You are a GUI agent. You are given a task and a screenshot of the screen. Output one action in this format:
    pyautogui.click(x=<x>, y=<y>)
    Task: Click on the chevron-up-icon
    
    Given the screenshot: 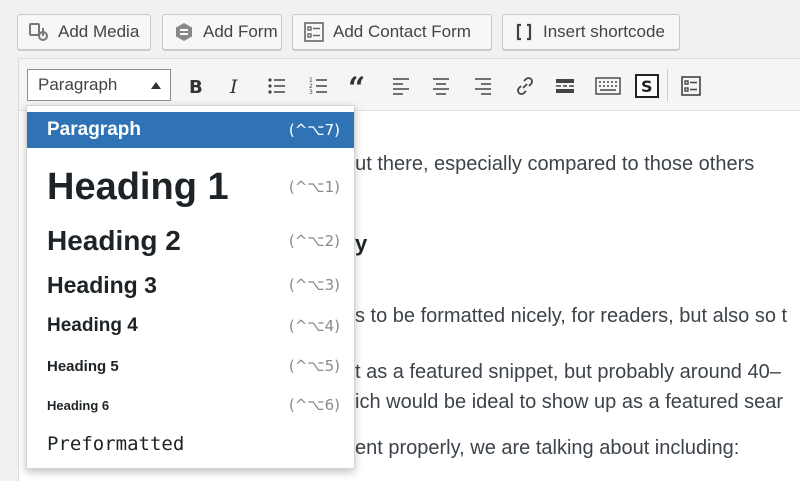 What is the action you would take?
    pyautogui.click(x=156, y=85)
    